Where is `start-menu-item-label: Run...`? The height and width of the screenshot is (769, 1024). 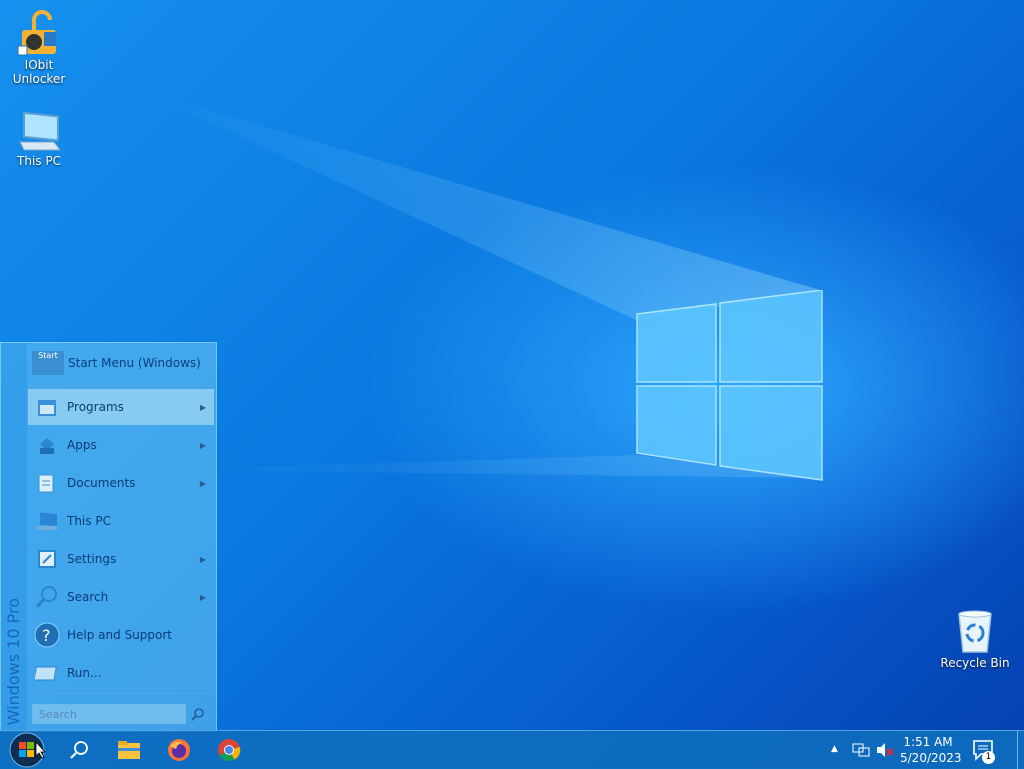 start-menu-item-label: Run... is located at coordinates (84, 673).